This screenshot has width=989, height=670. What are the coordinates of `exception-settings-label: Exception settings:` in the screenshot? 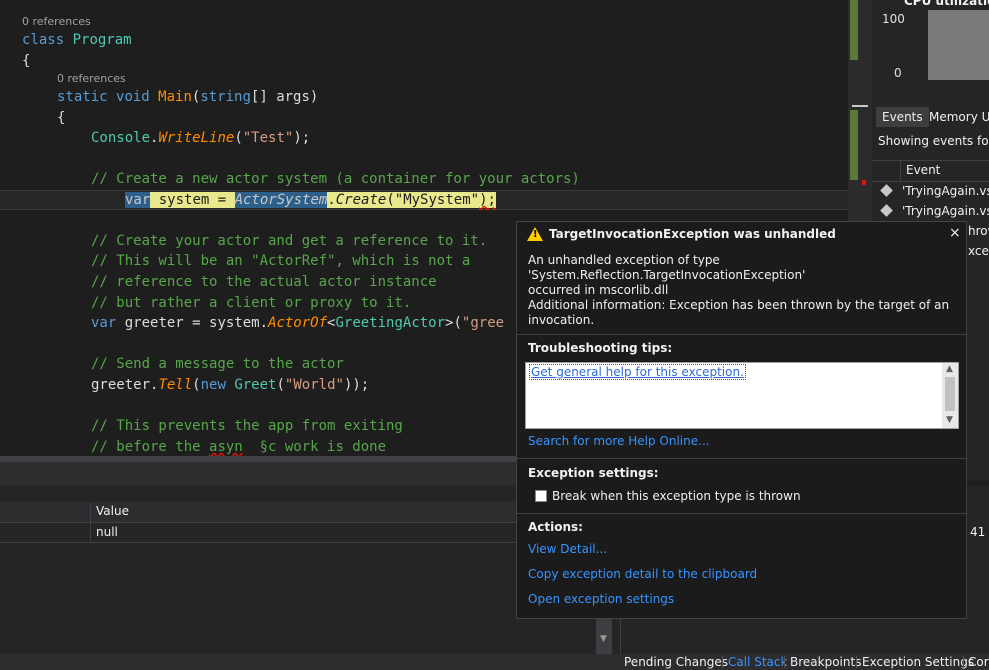 It's located at (593, 473).